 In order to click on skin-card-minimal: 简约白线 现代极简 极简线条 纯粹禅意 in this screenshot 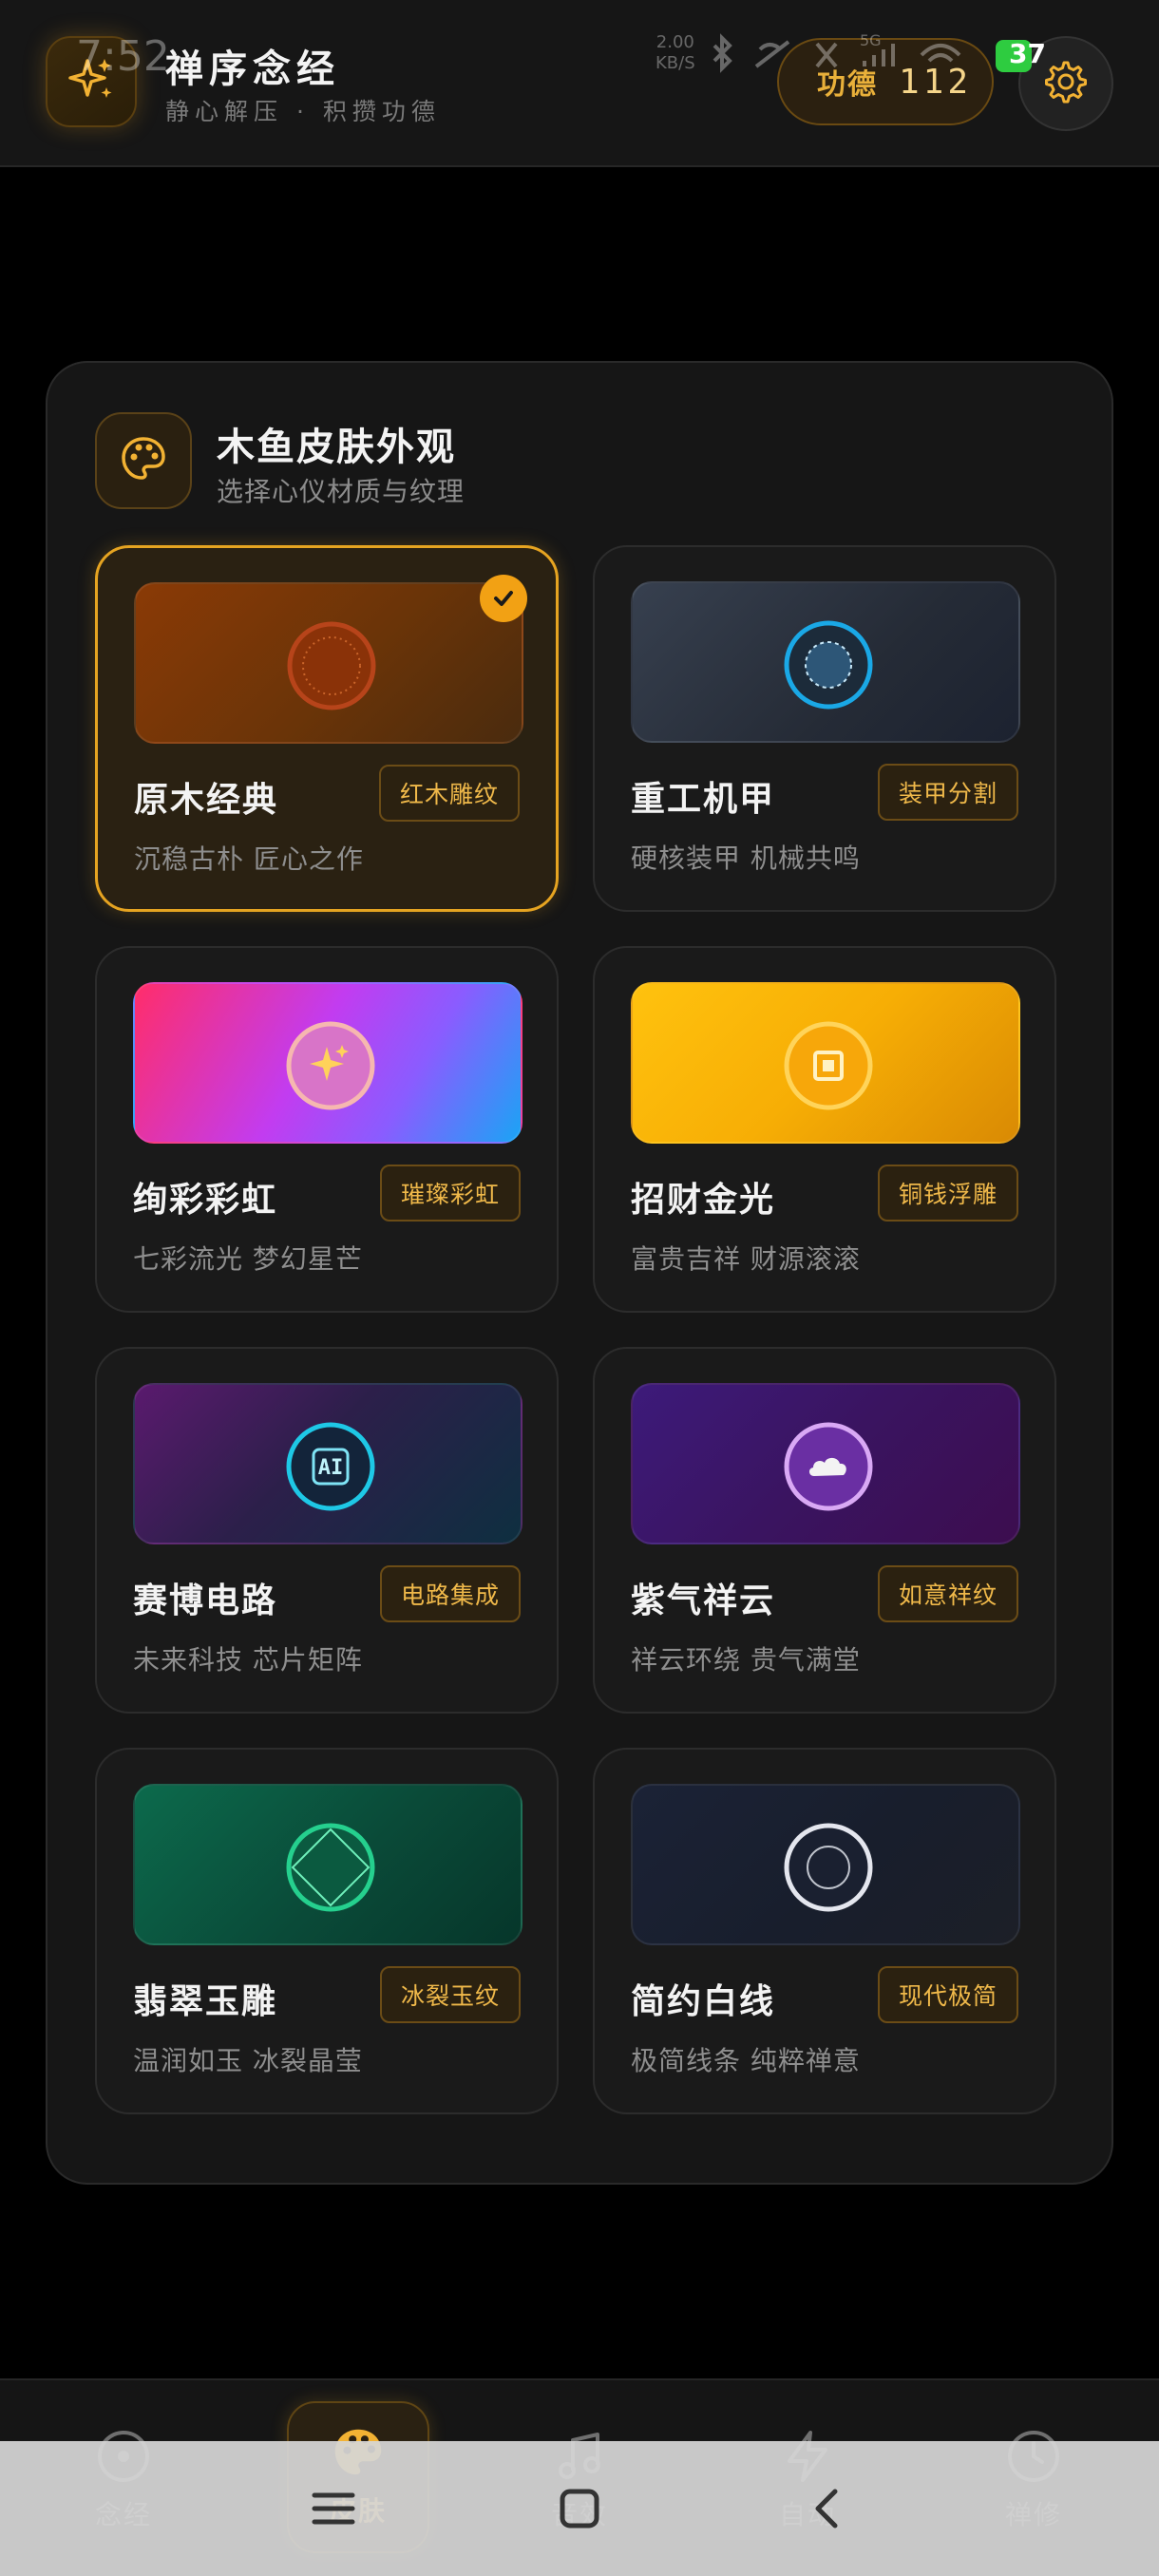, I will do `click(824, 1931)`.